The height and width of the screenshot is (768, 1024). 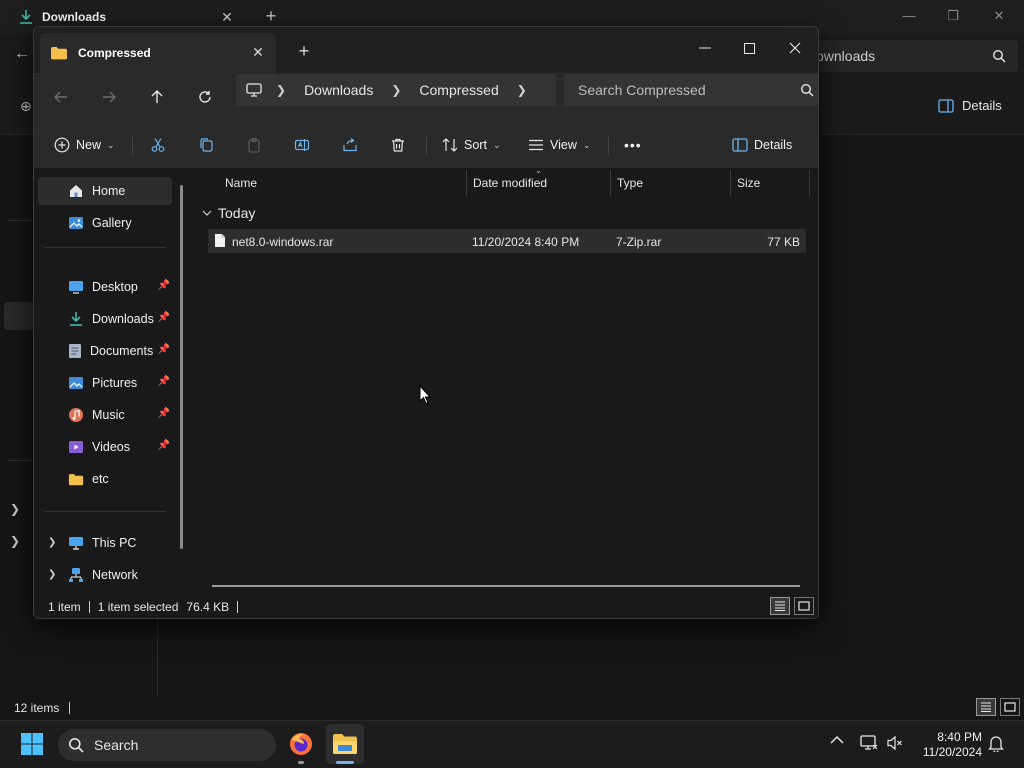 I want to click on delete-button, so click(x=398, y=145).